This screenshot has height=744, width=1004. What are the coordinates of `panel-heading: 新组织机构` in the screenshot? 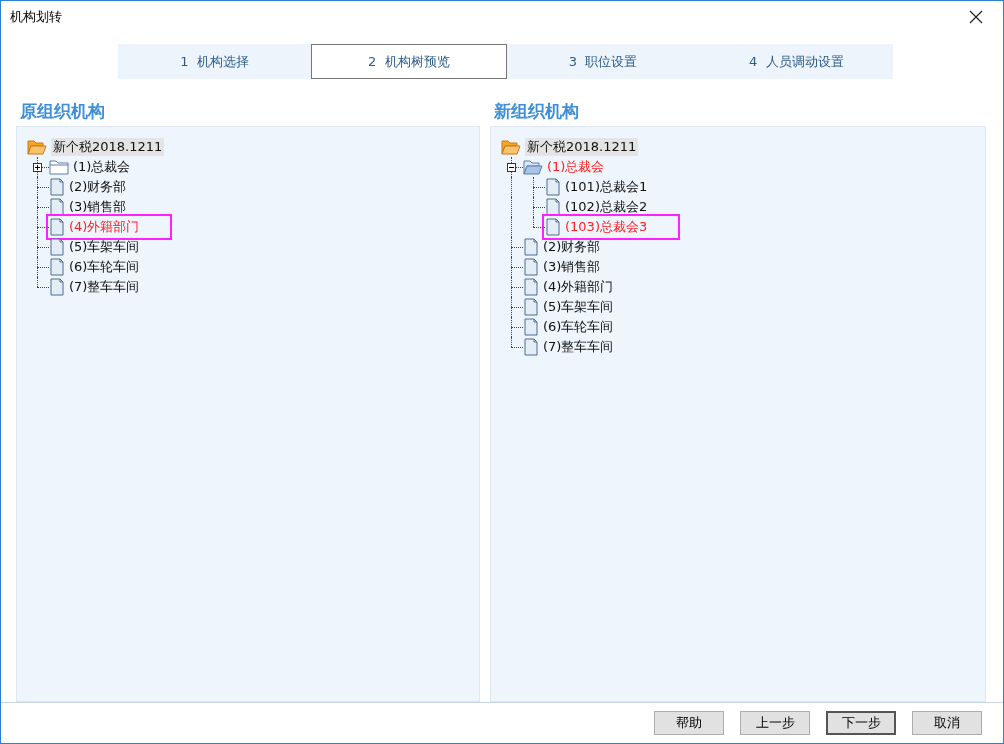 It's located at (537, 111).